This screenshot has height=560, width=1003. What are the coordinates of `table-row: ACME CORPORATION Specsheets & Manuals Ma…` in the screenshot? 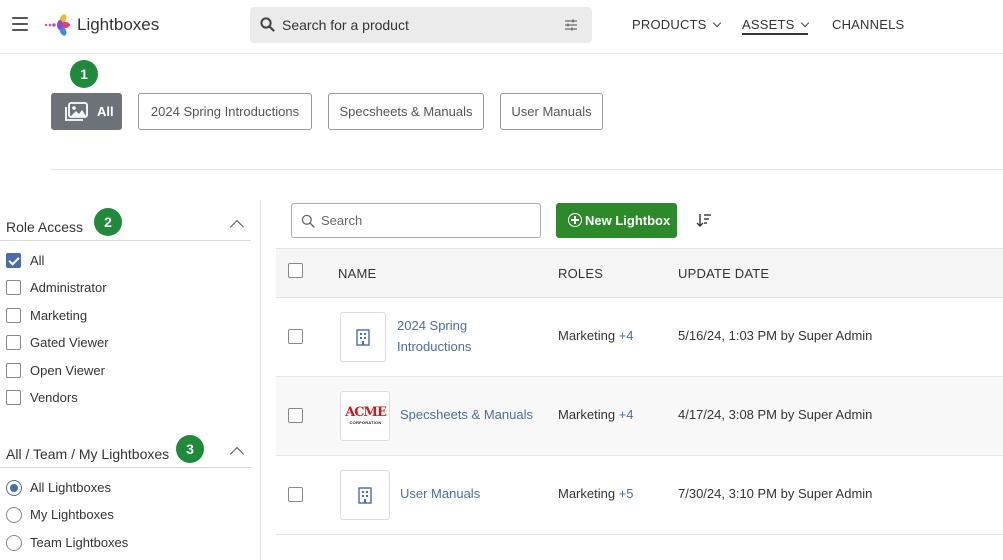 It's located at (639, 416).